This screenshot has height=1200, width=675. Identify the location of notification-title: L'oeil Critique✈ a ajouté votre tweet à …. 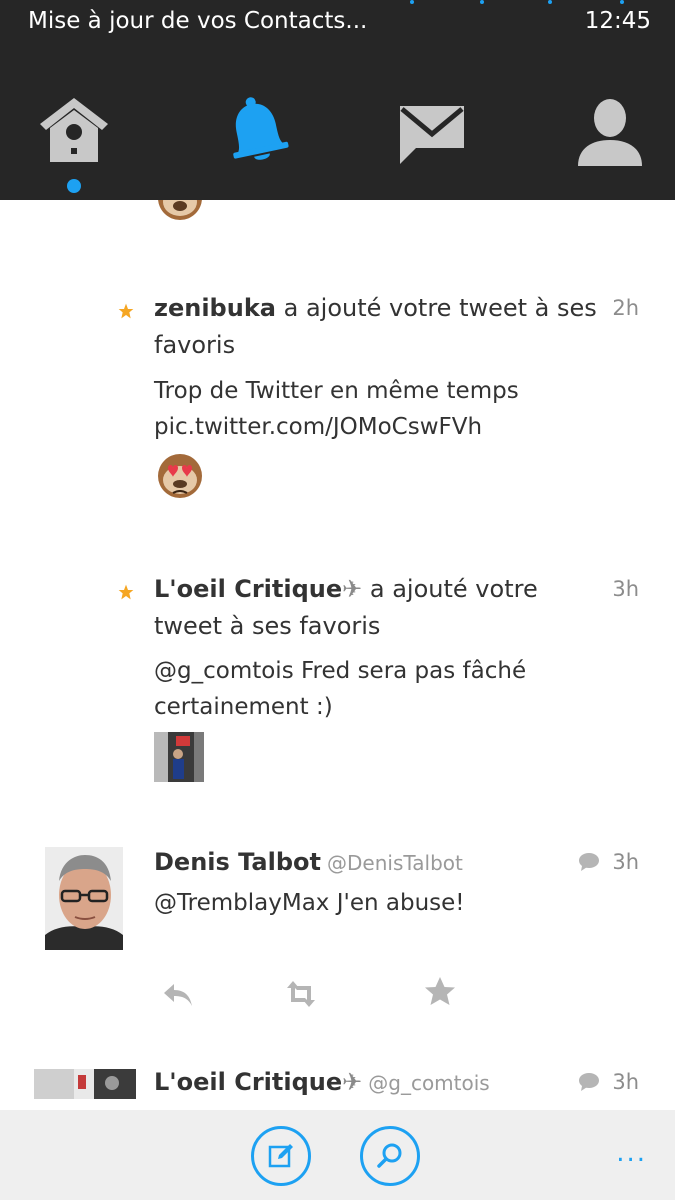
(364, 608).